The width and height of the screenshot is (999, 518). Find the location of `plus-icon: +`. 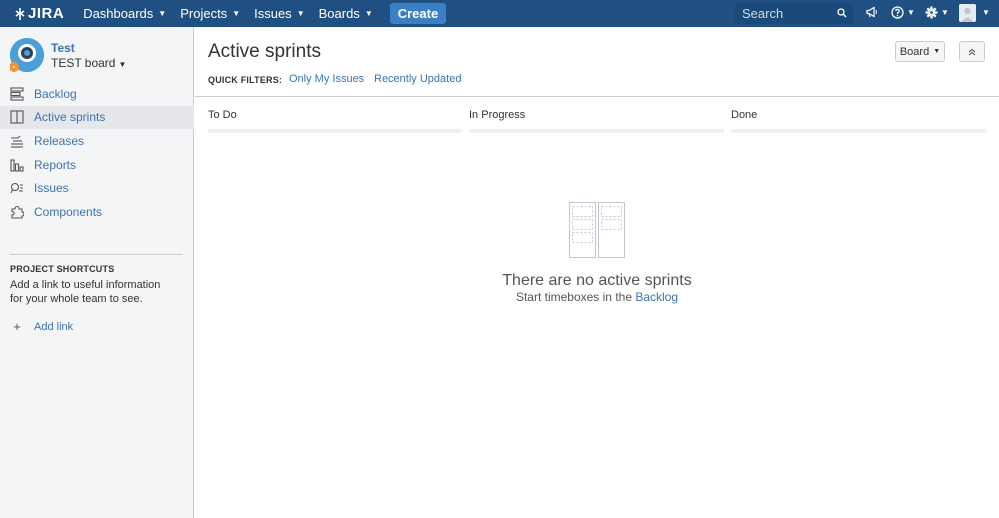

plus-icon: + is located at coordinates (17, 326).